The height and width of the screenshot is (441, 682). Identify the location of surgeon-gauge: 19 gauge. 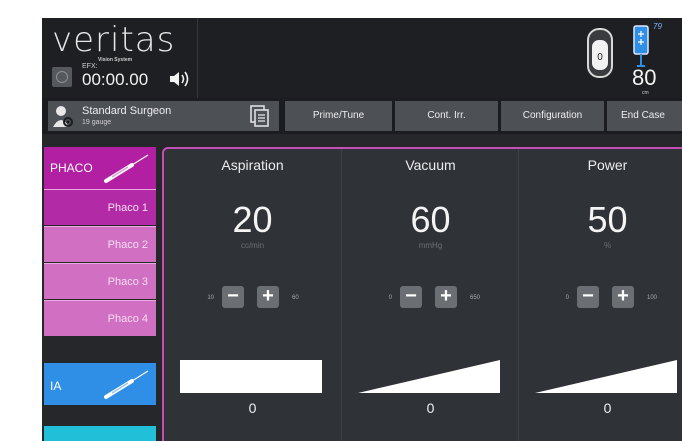
(97, 122).